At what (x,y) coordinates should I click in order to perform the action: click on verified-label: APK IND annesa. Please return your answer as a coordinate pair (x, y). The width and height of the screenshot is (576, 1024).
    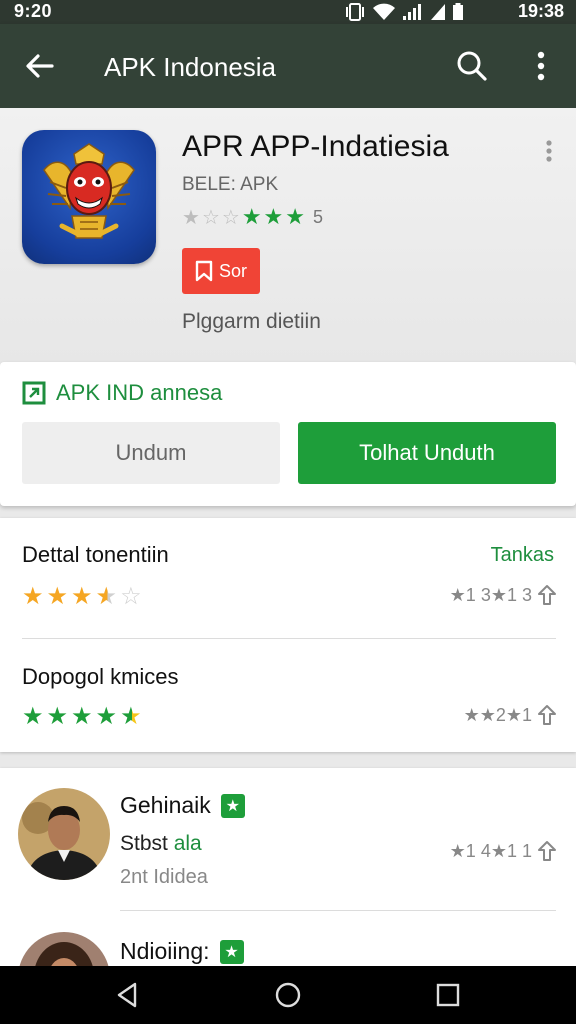
    Looking at the image, I should click on (139, 392).